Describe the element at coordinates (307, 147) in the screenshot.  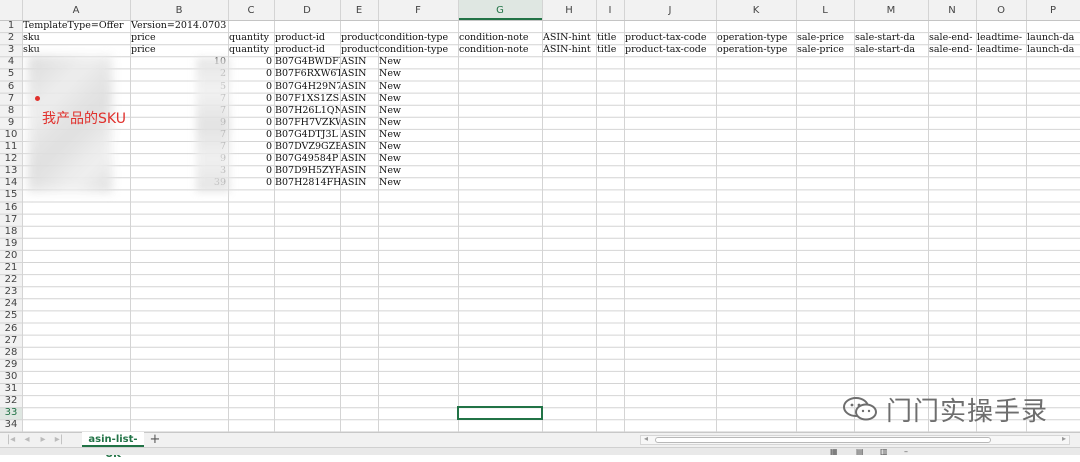
I see `cell-d11: B07DVZ9GZB` at that location.